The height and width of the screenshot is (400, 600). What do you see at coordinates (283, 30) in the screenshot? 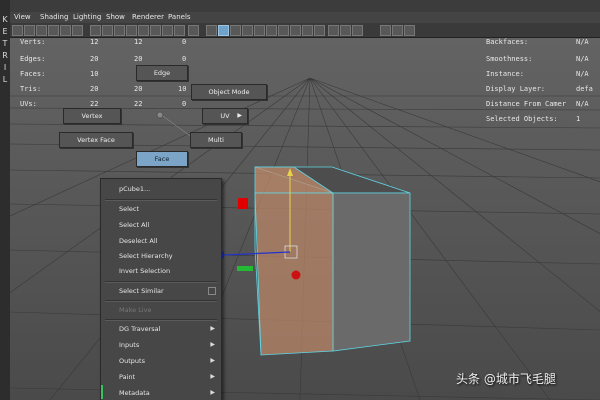
I see `ambient-occlusion-icon` at bounding box center [283, 30].